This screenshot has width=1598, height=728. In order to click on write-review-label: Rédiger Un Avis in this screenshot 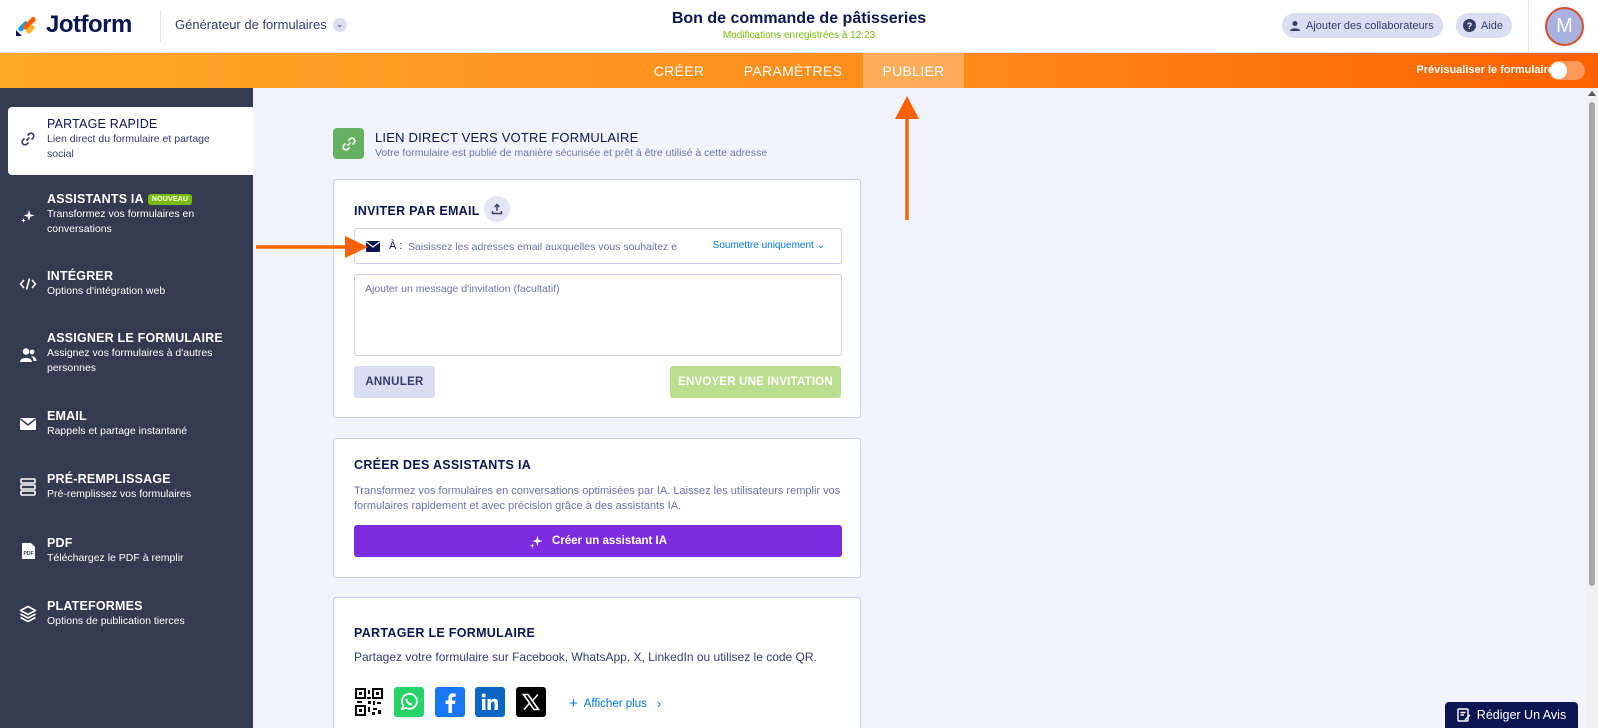, I will do `click(1521, 715)`.